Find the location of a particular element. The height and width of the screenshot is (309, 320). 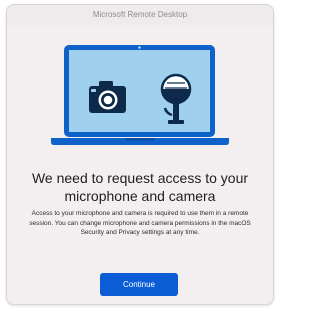

window-title: Microsoft Remote Desktop is located at coordinates (140, 15).